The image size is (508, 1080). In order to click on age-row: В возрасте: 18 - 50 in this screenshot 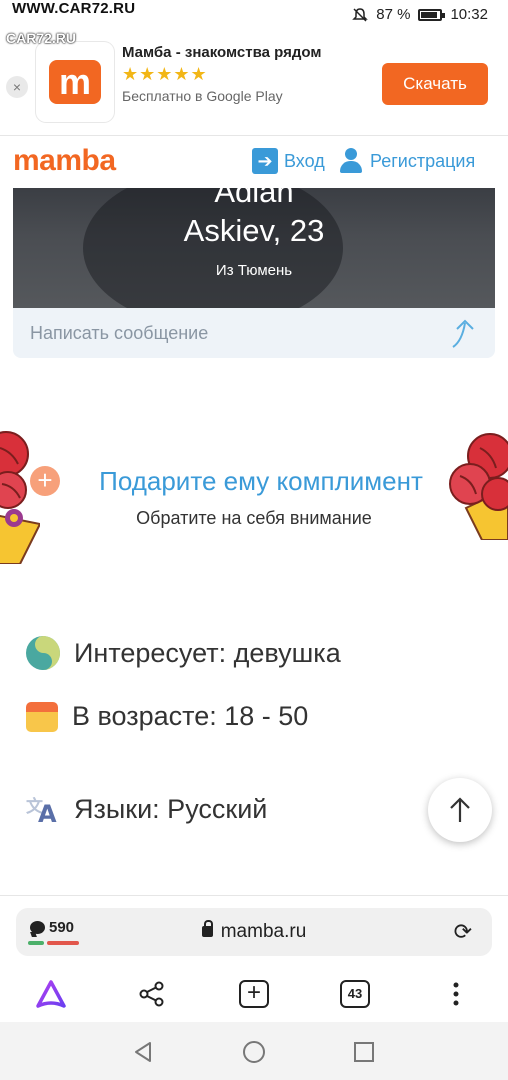, I will do `click(167, 716)`.